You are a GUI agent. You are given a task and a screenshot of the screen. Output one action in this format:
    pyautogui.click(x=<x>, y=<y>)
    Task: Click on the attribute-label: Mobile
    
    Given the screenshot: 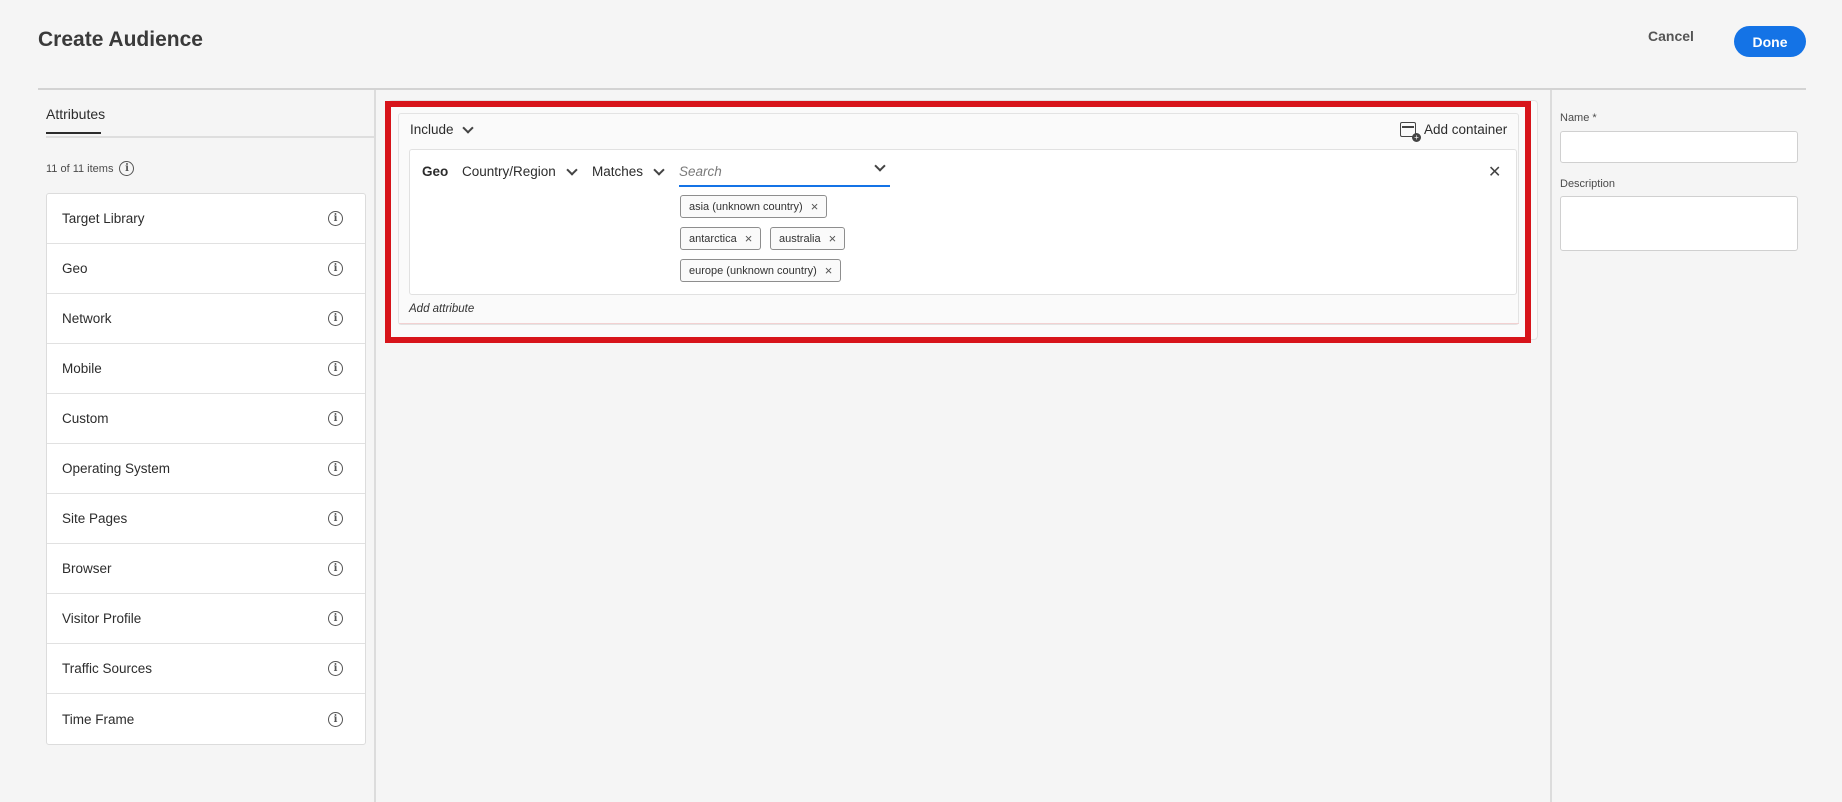 What is the action you would take?
    pyautogui.click(x=82, y=368)
    